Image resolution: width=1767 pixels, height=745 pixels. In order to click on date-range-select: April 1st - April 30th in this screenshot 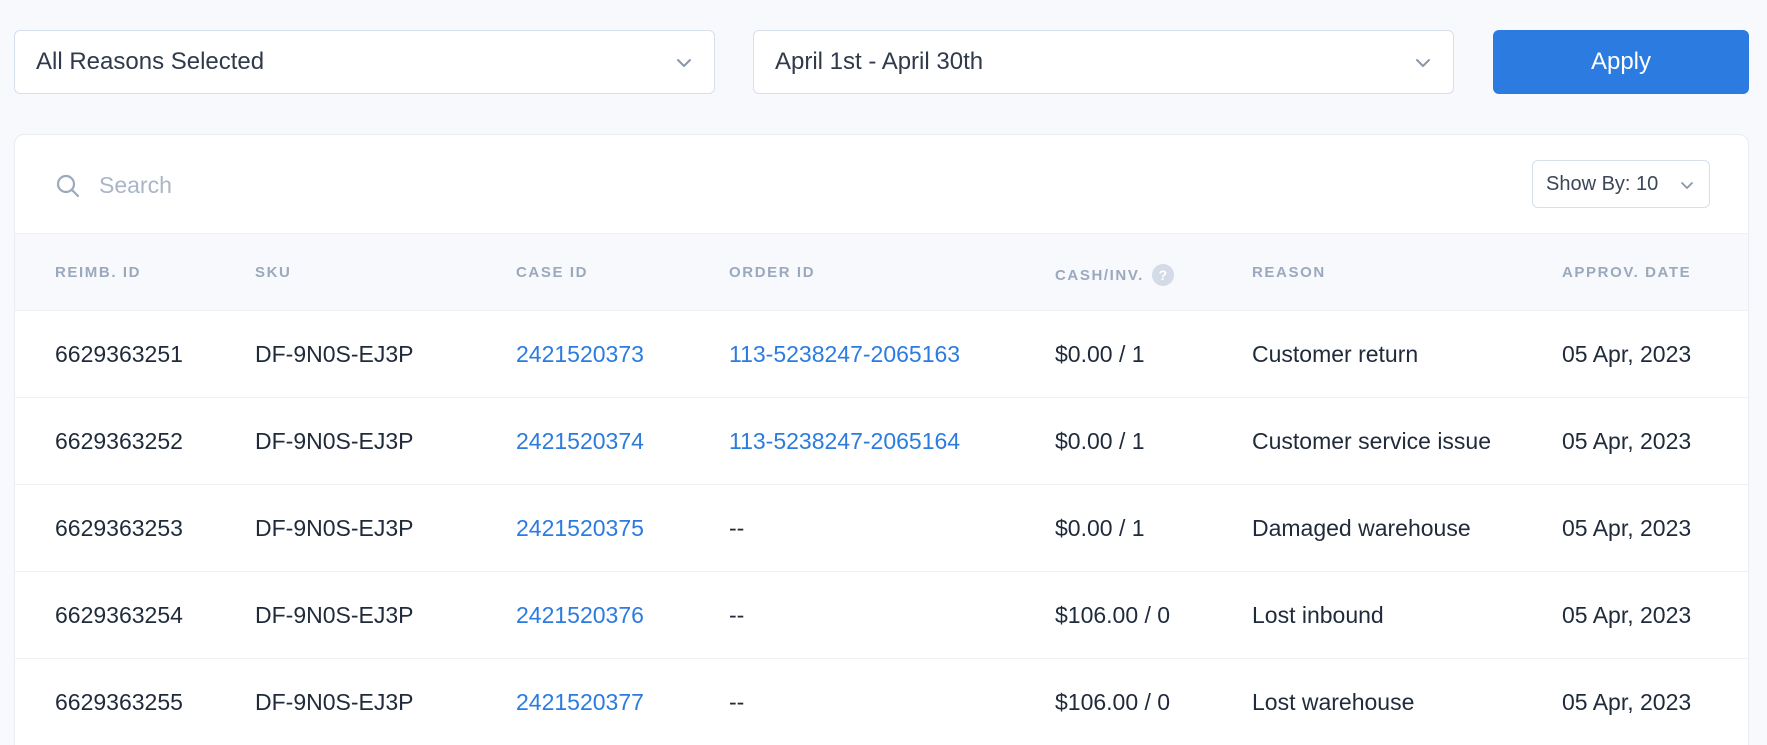, I will do `click(1103, 62)`.